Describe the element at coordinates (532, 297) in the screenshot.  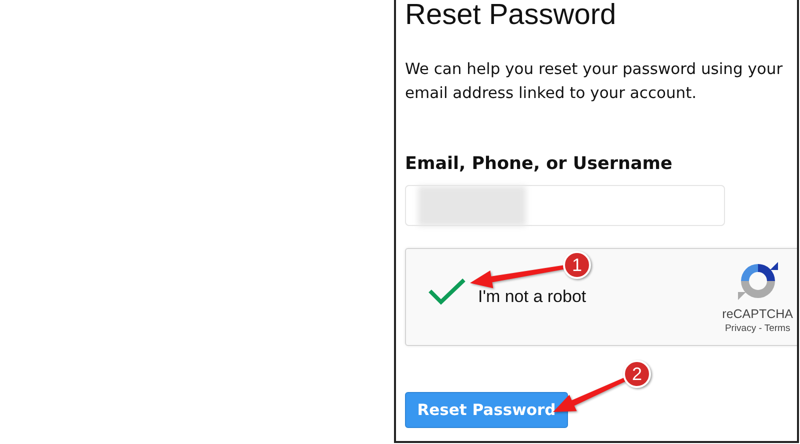
I see `checkbox-label: I'm not a robot` at that location.